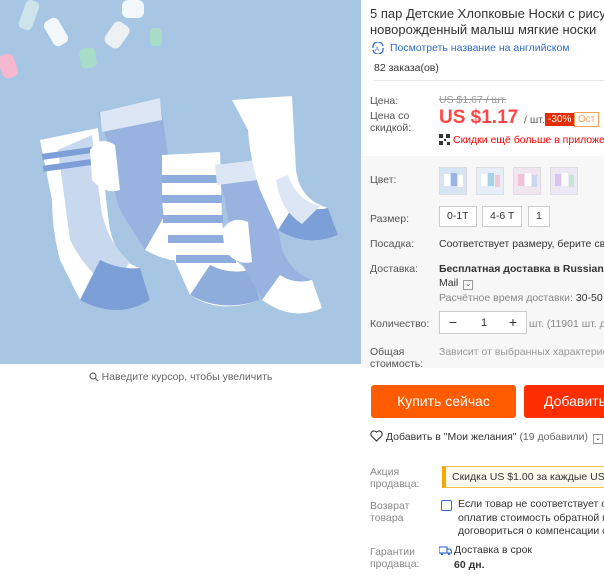  I want to click on delivery-time-value: 30-50 д, so click(589, 298).